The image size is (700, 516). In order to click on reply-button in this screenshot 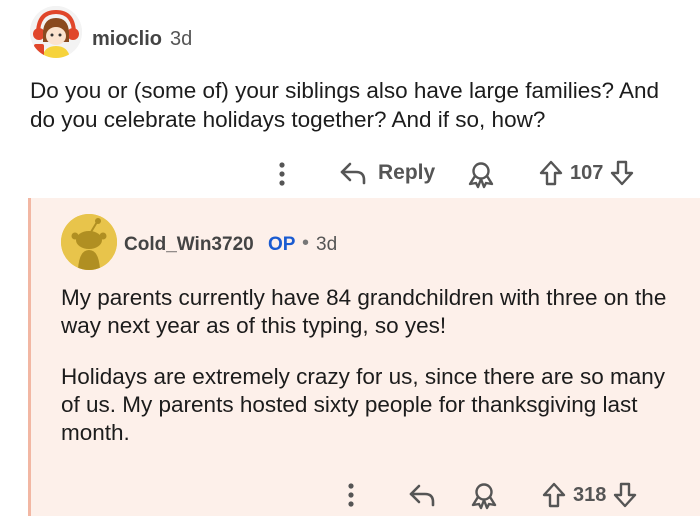, I will do `click(422, 495)`.